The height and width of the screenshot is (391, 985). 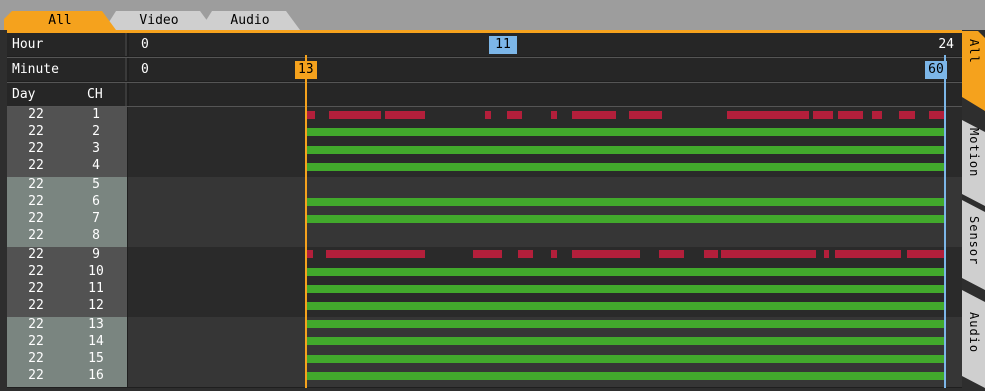 I want to click on tab-video-label: Video, so click(x=159, y=20).